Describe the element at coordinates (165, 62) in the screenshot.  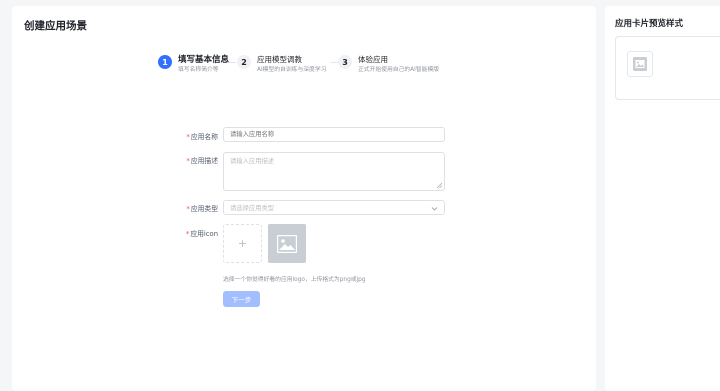
I see `step-1-number: 1` at that location.